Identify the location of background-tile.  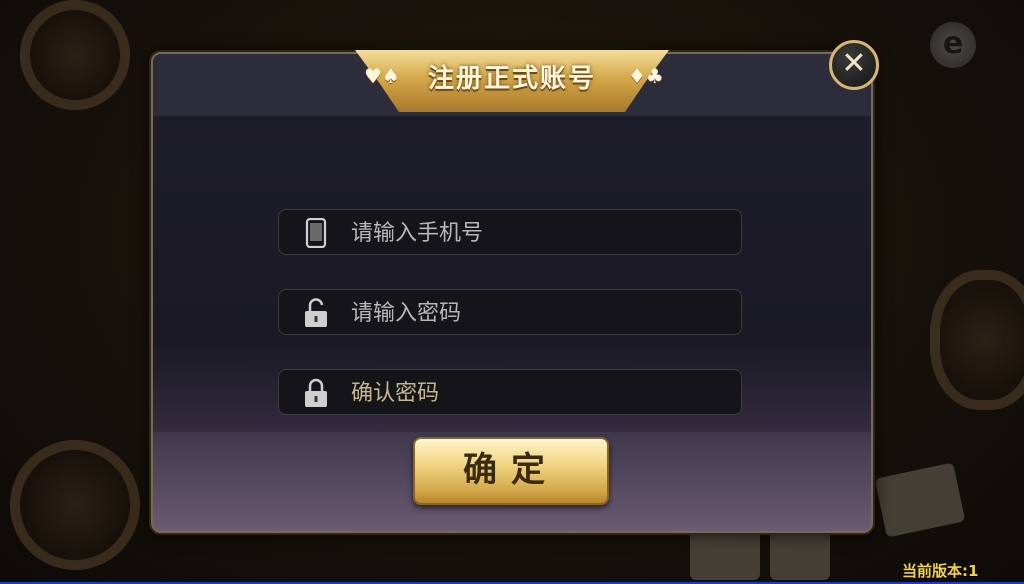
(920, 500).